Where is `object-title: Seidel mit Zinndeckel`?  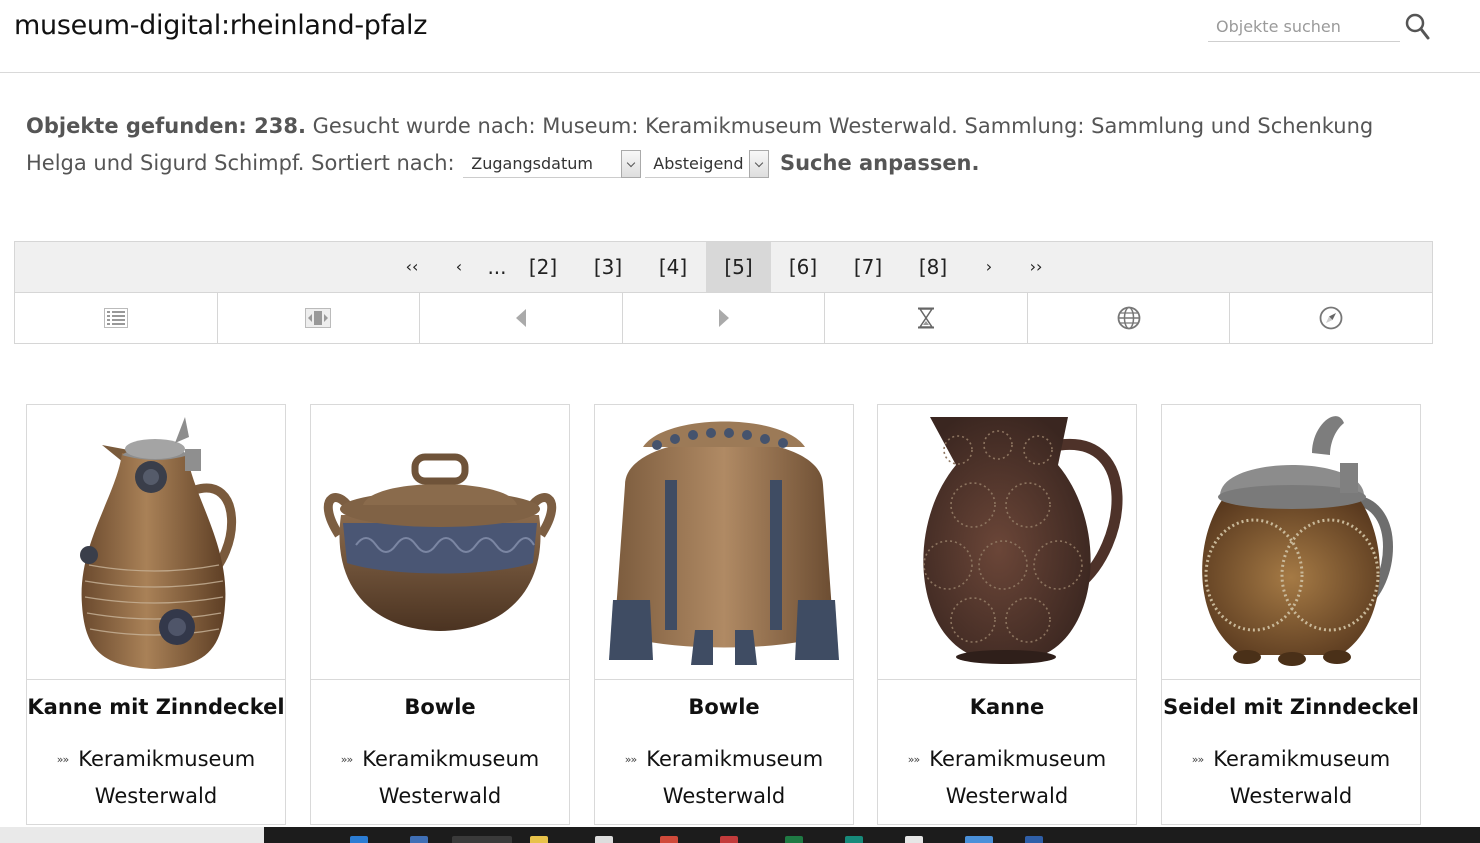 object-title: Seidel mit Zinndeckel is located at coordinates (1291, 707).